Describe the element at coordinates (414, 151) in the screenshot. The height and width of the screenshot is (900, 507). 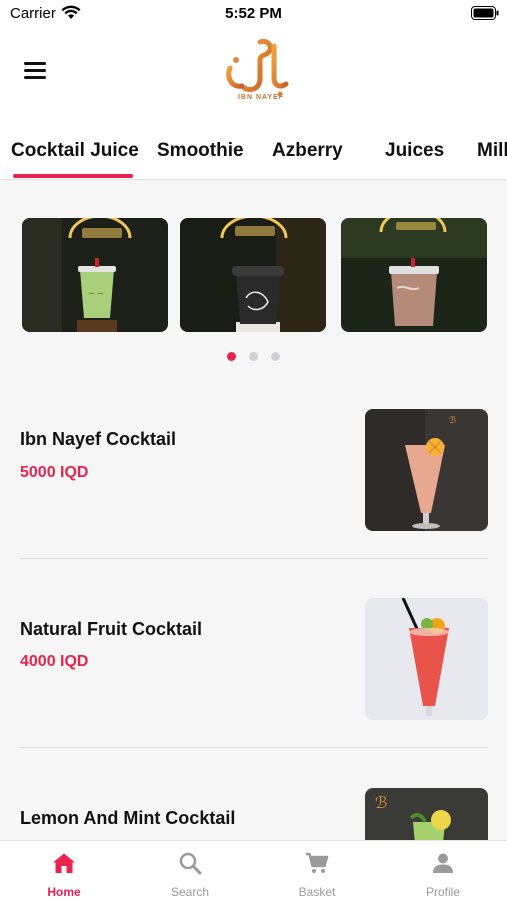
I see `tab-juices: Juices` at that location.